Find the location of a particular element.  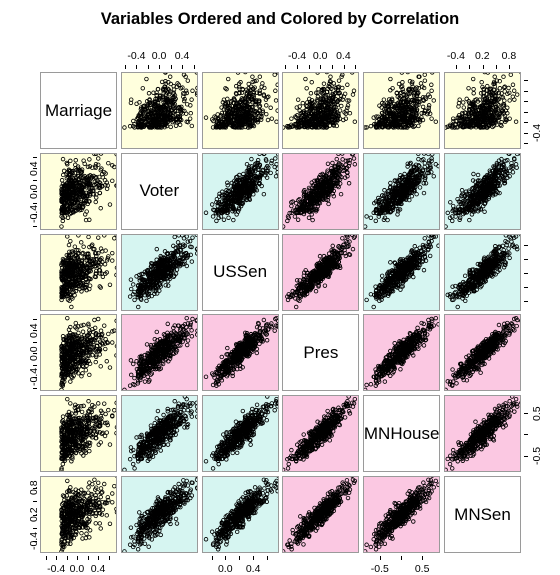

diagonal-panel-ussen: USSen is located at coordinates (240, 272).